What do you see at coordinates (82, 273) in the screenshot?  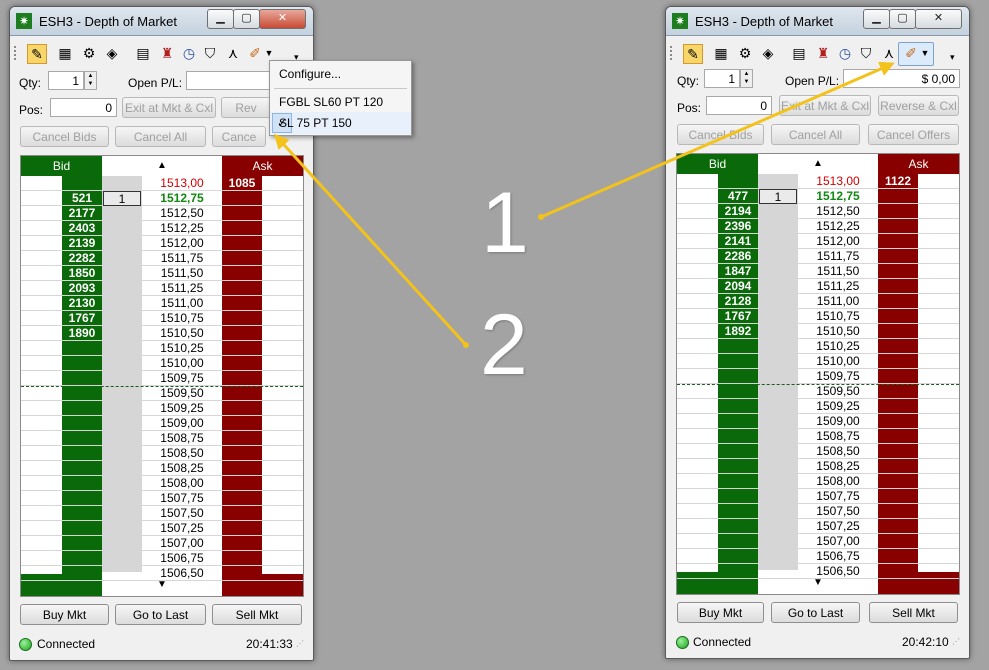 I see `bid-size-cell: 1850` at bounding box center [82, 273].